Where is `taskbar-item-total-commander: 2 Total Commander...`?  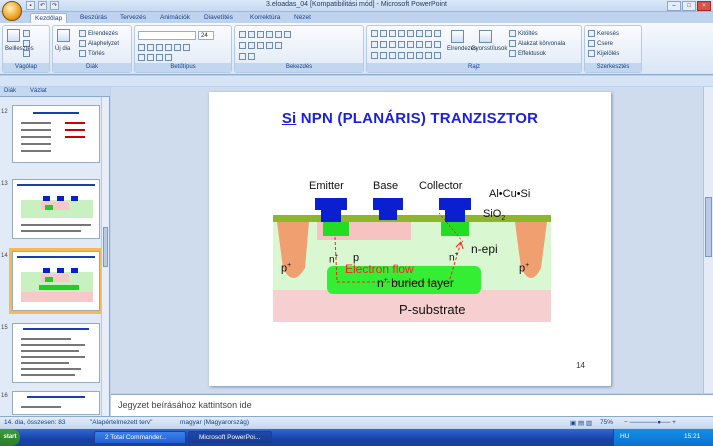 taskbar-item-total-commander: 2 Total Commander... is located at coordinates (140, 437).